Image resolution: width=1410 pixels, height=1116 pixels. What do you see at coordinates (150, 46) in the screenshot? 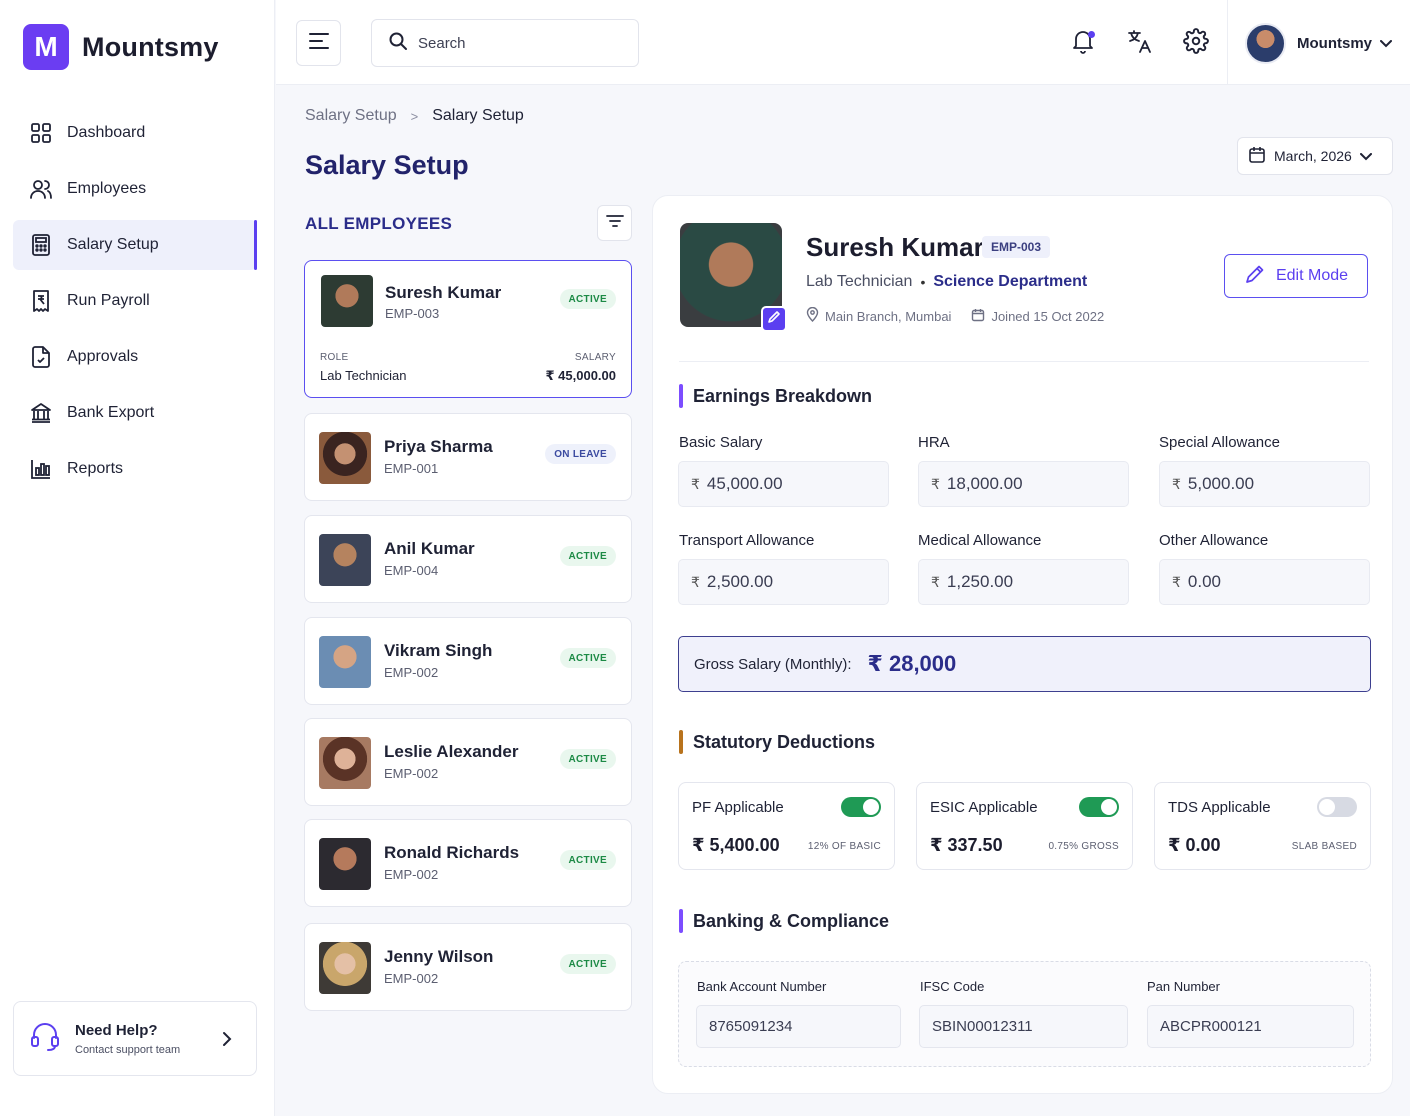
I see `brand-name: Mountsmy` at bounding box center [150, 46].